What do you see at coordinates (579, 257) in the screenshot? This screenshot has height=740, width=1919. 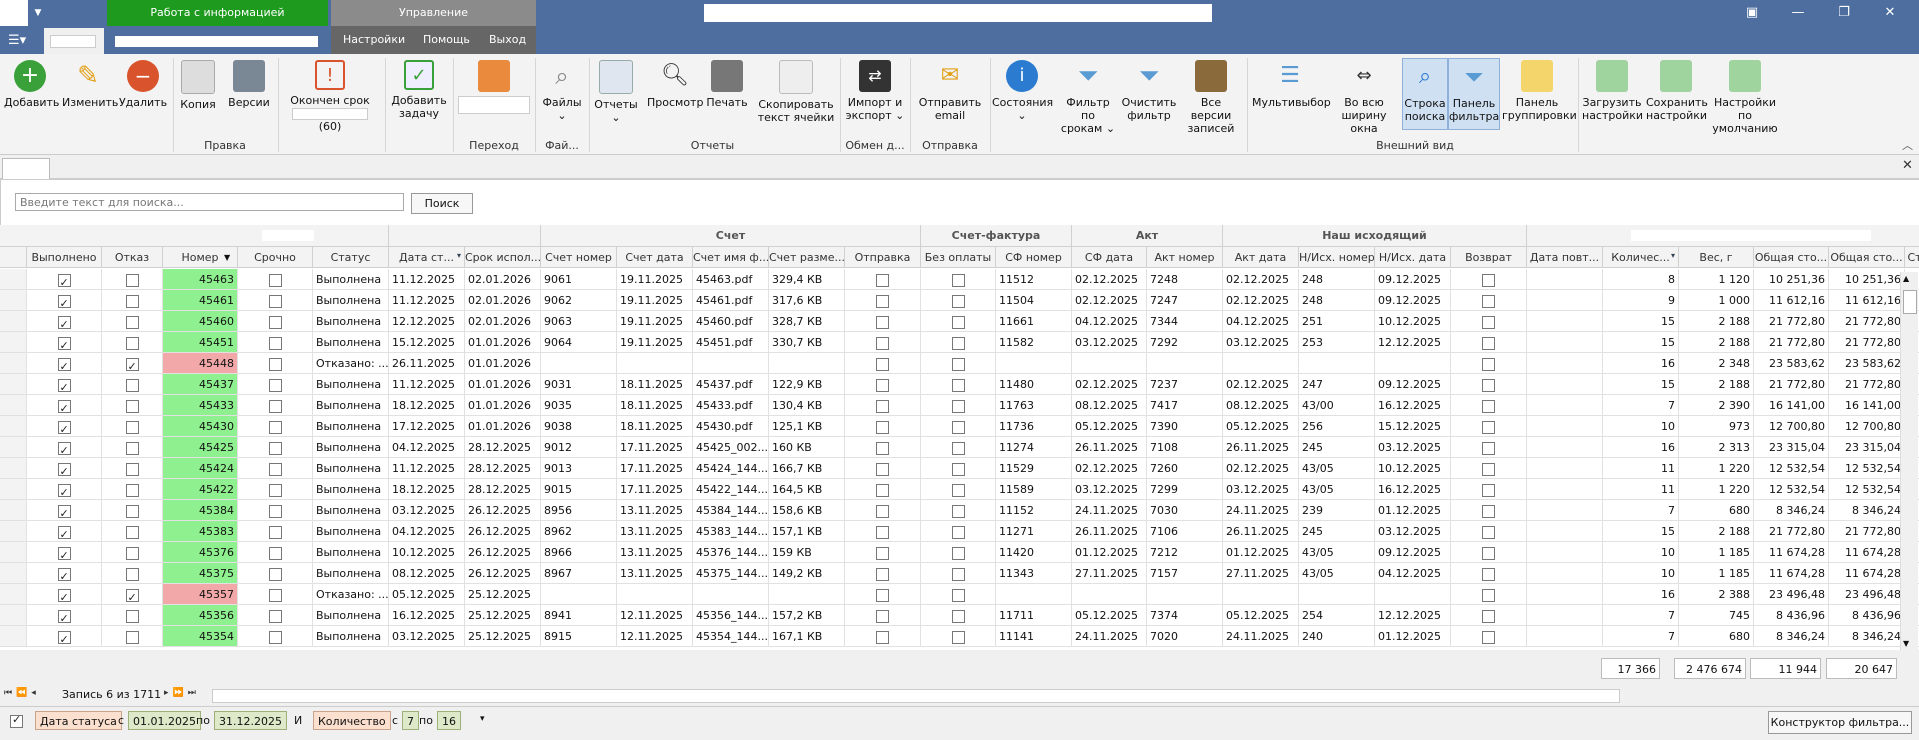 I see `column-header: Счет номер` at bounding box center [579, 257].